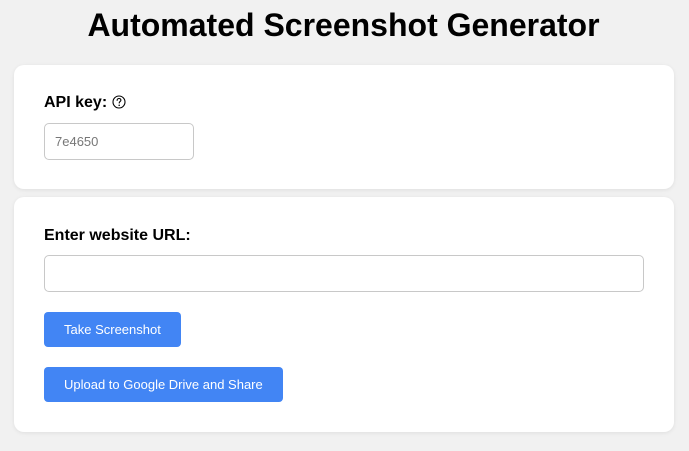 Image resolution: width=689 pixels, height=451 pixels. What do you see at coordinates (112, 329) in the screenshot?
I see `take-screenshot-button: Take Screenshot` at bounding box center [112, 329].